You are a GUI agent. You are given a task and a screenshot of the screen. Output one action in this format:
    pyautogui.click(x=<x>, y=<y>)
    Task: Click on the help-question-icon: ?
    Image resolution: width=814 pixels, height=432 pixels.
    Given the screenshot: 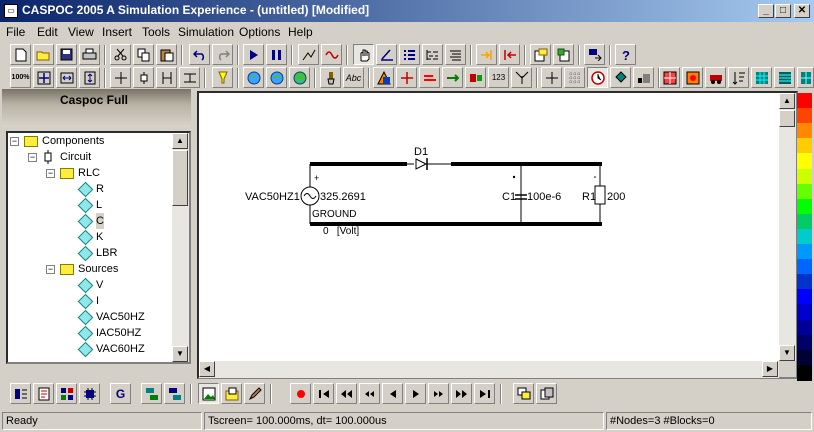 What is the action you would take?
    pyautogui.click(x=625, y=54)
    